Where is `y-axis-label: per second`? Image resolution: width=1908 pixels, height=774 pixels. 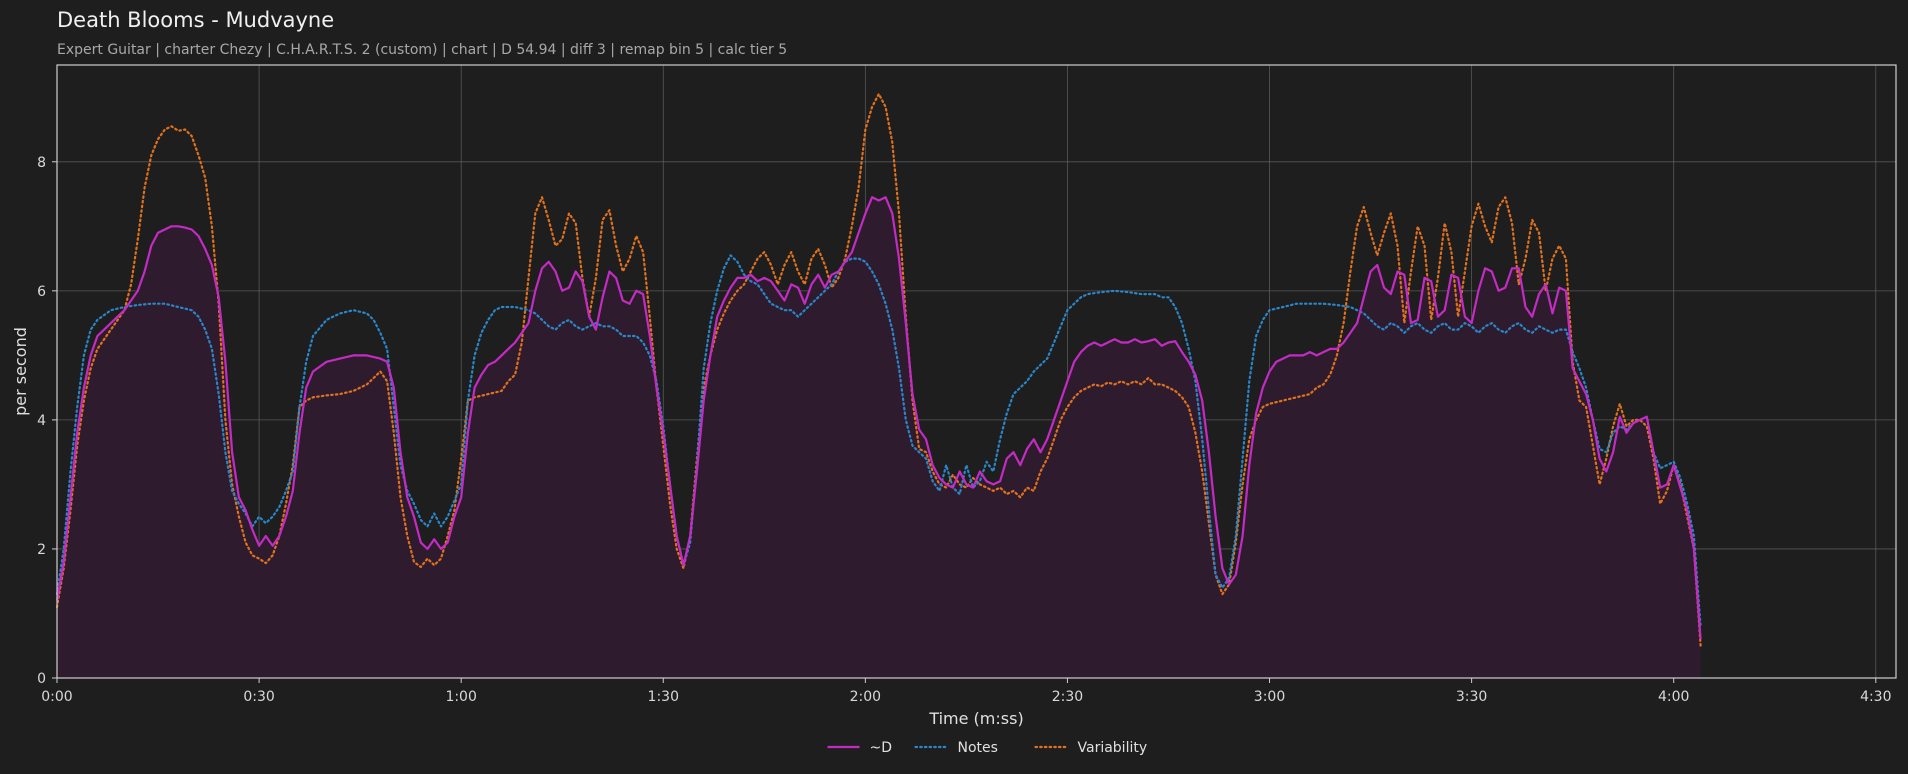 y-axis-label: per second is located at coordinates (20, 371).